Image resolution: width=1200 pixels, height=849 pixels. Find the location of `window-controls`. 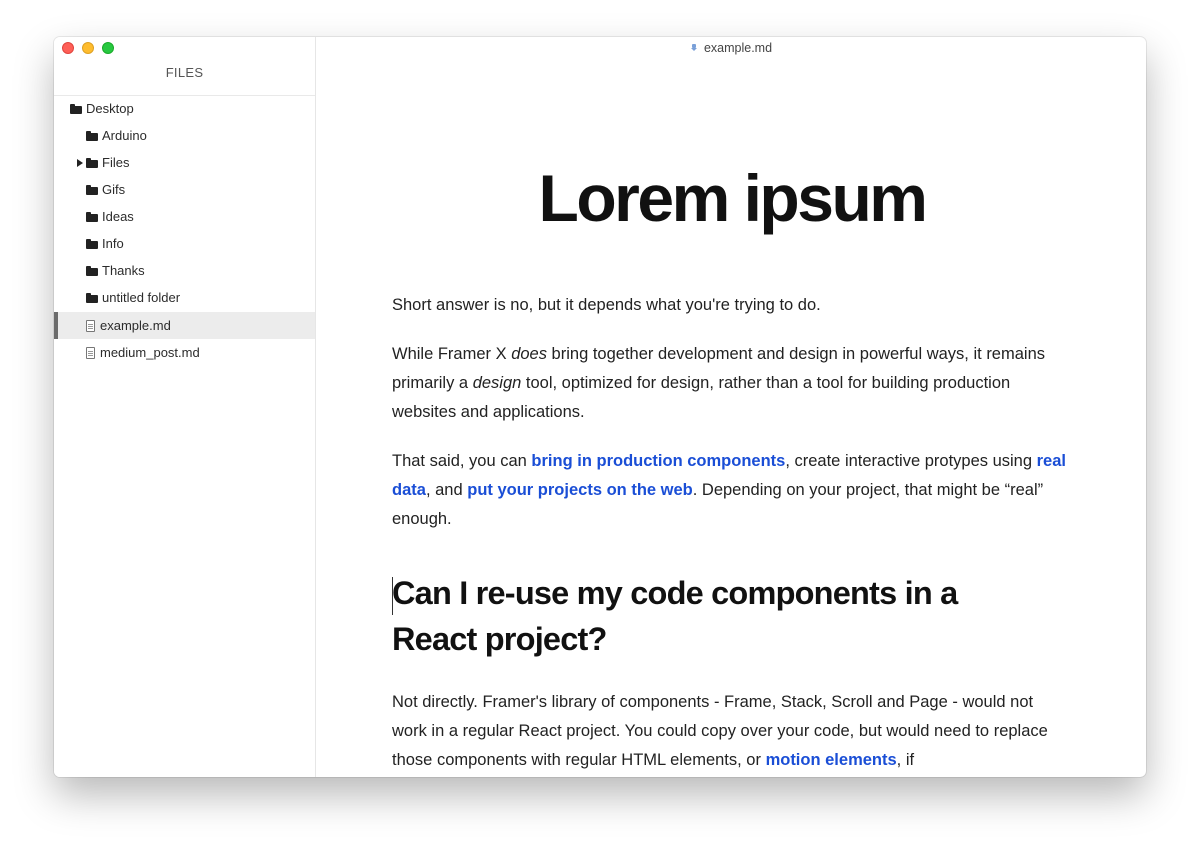

window-controls is located at coordinates (88, 48).